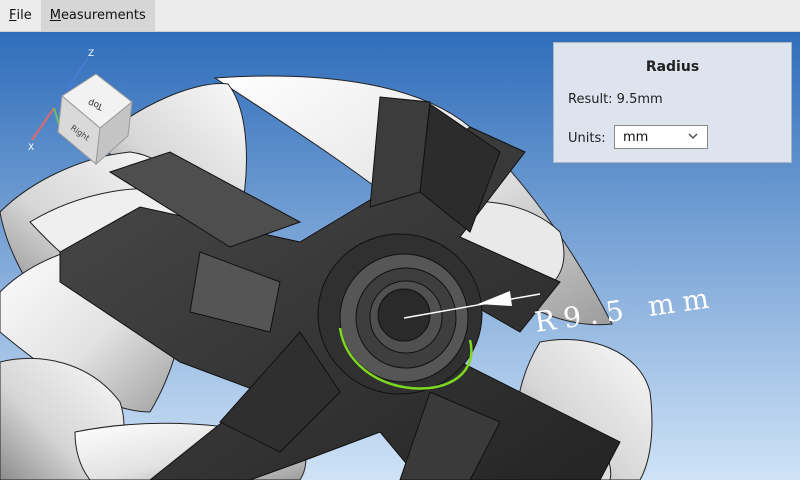 The image size is (800, 480). Describe the element at coordinates (103, 15) in the screenshot. I see `menu-measurements-label: easurements` at that location.